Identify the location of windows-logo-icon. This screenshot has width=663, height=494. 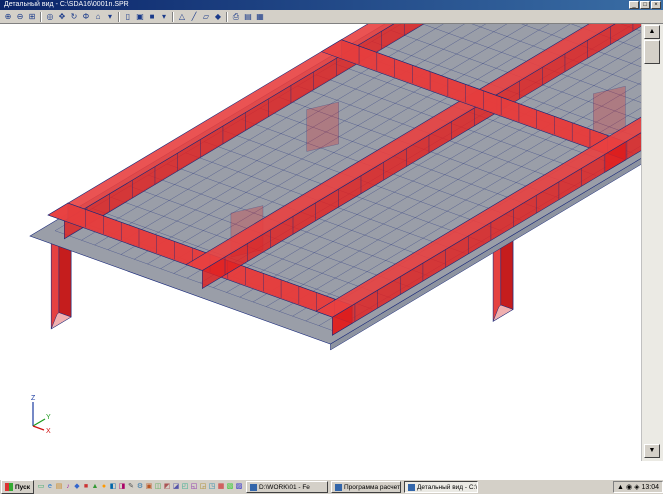
(9, 487).